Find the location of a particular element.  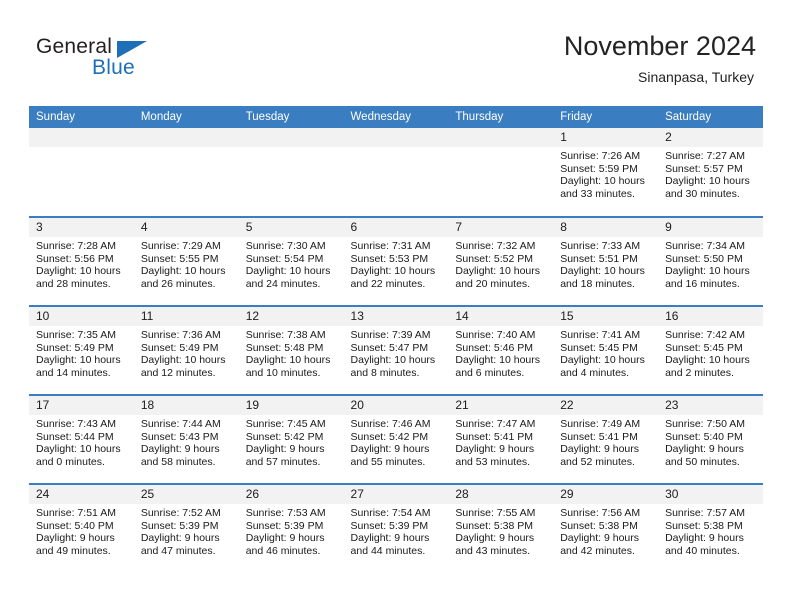

sunset-text: Sunset: 5:44 PM is located at coordinates (75, 436).